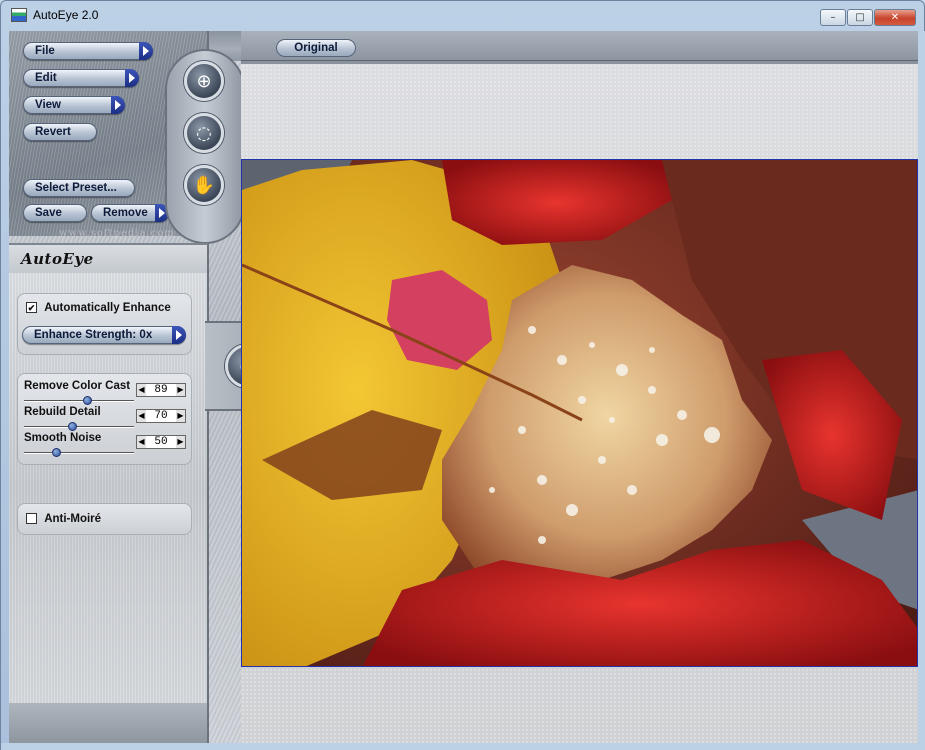  I want to click on slider-label: Remove Color Cast, so click(77, 386).